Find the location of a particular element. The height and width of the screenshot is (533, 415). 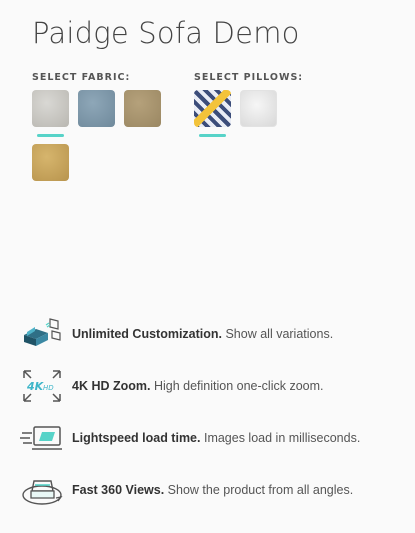

pillow-swatch-white is located at coordinates (258, 108).